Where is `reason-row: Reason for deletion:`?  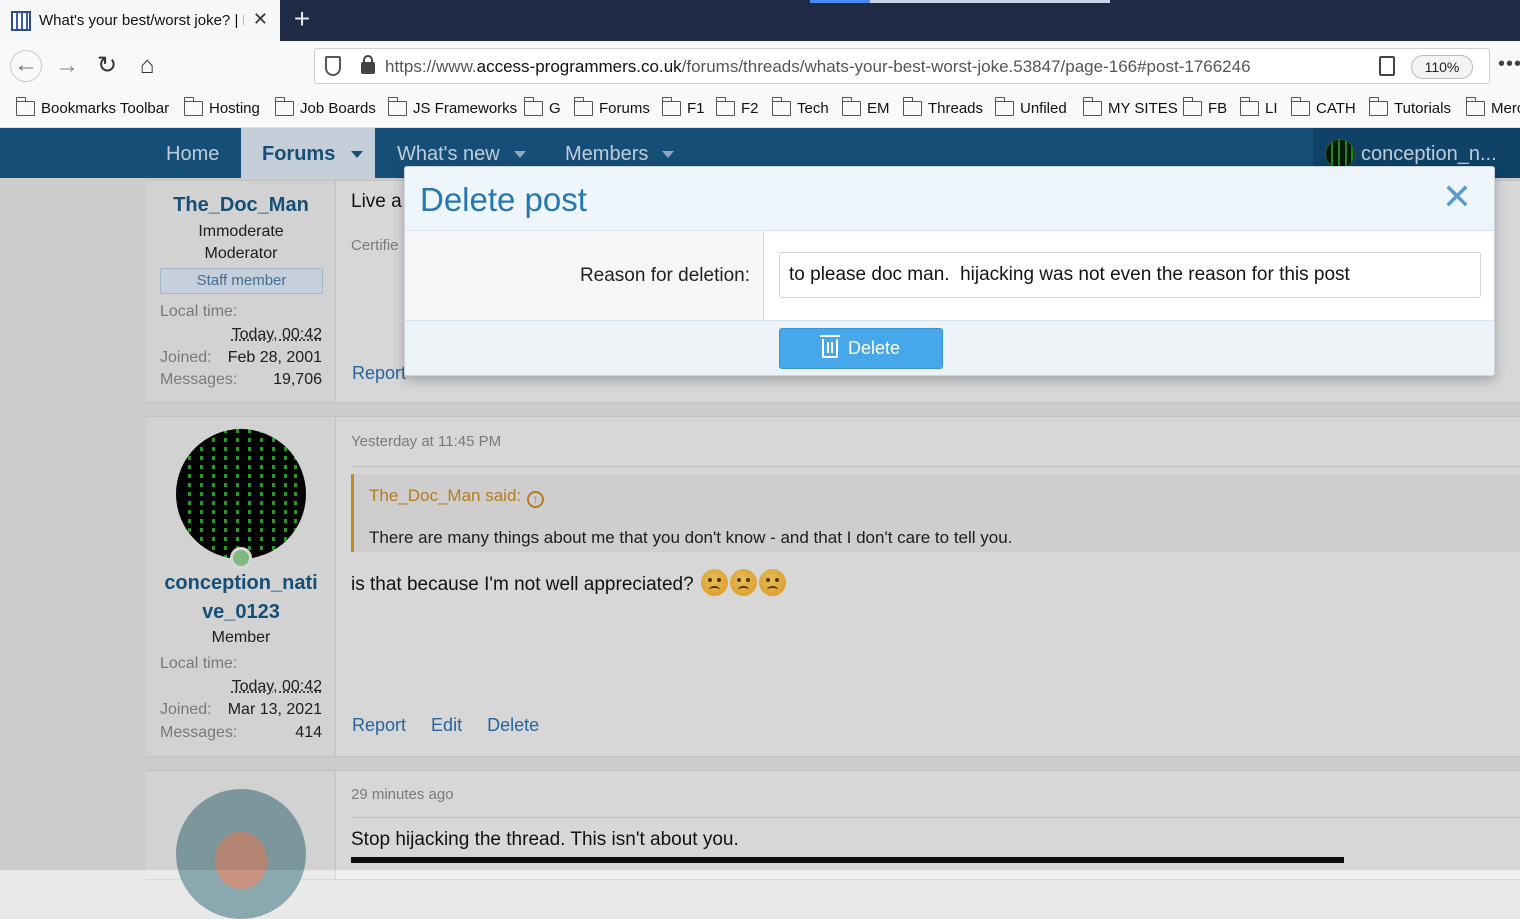 reason-row: Reason for deletion: is located at coordinates (949, 275).